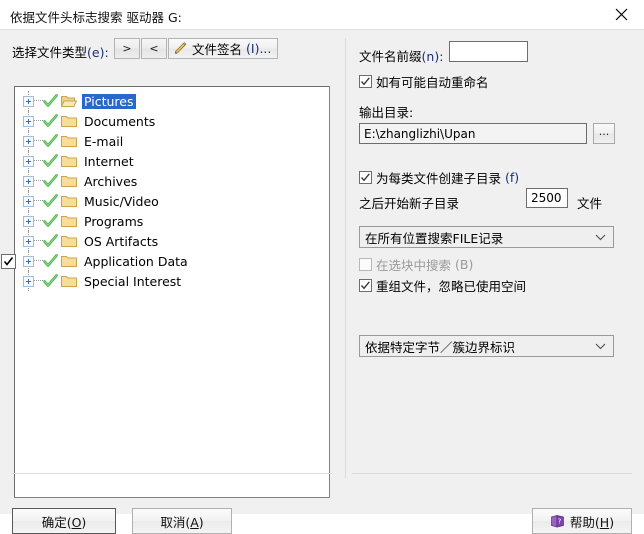 Image resolution: width=644 pixels, height=534 pixels. Describe the element at coordinates (600, 237) in the screenshot. I see `chevron-down-icon` at that location.